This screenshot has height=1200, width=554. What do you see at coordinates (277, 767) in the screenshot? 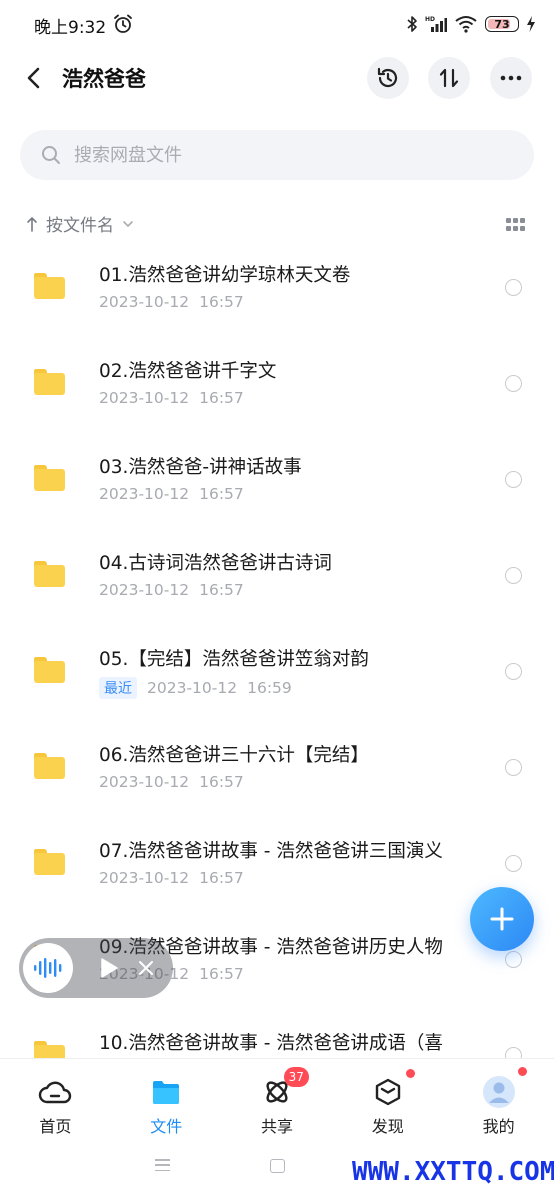
I see `file-row: 06.浩然爸爸讲三十六计【完结】 2023-10-12 16:57` at bounding box center [277, 767].